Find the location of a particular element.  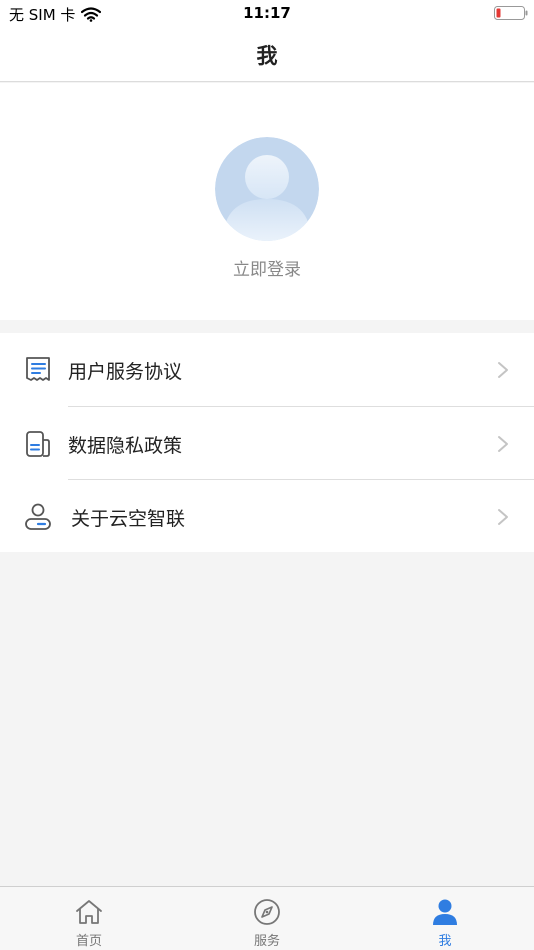

battery-icon is located at coordinates (511, 13).